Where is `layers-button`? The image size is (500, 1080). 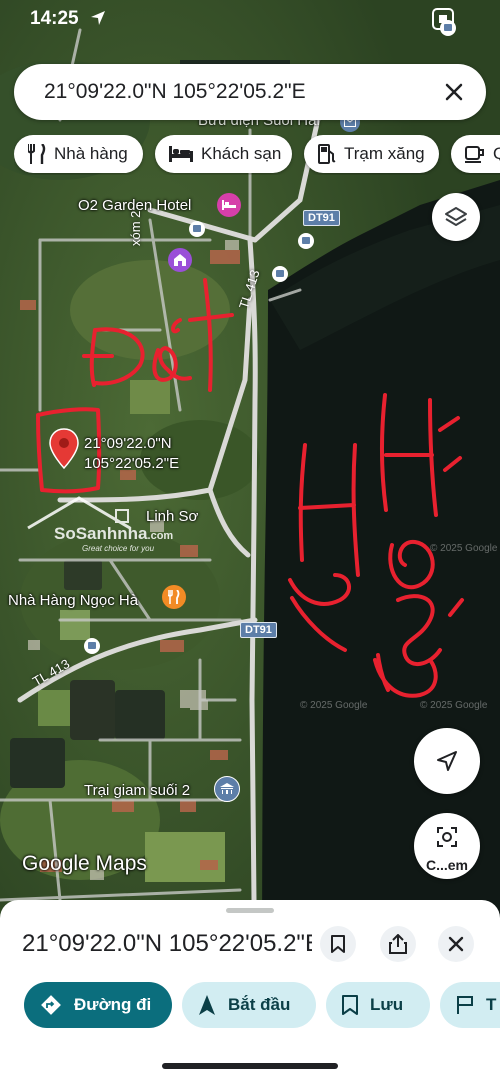
layers-button is located at coordinates (456, 217).